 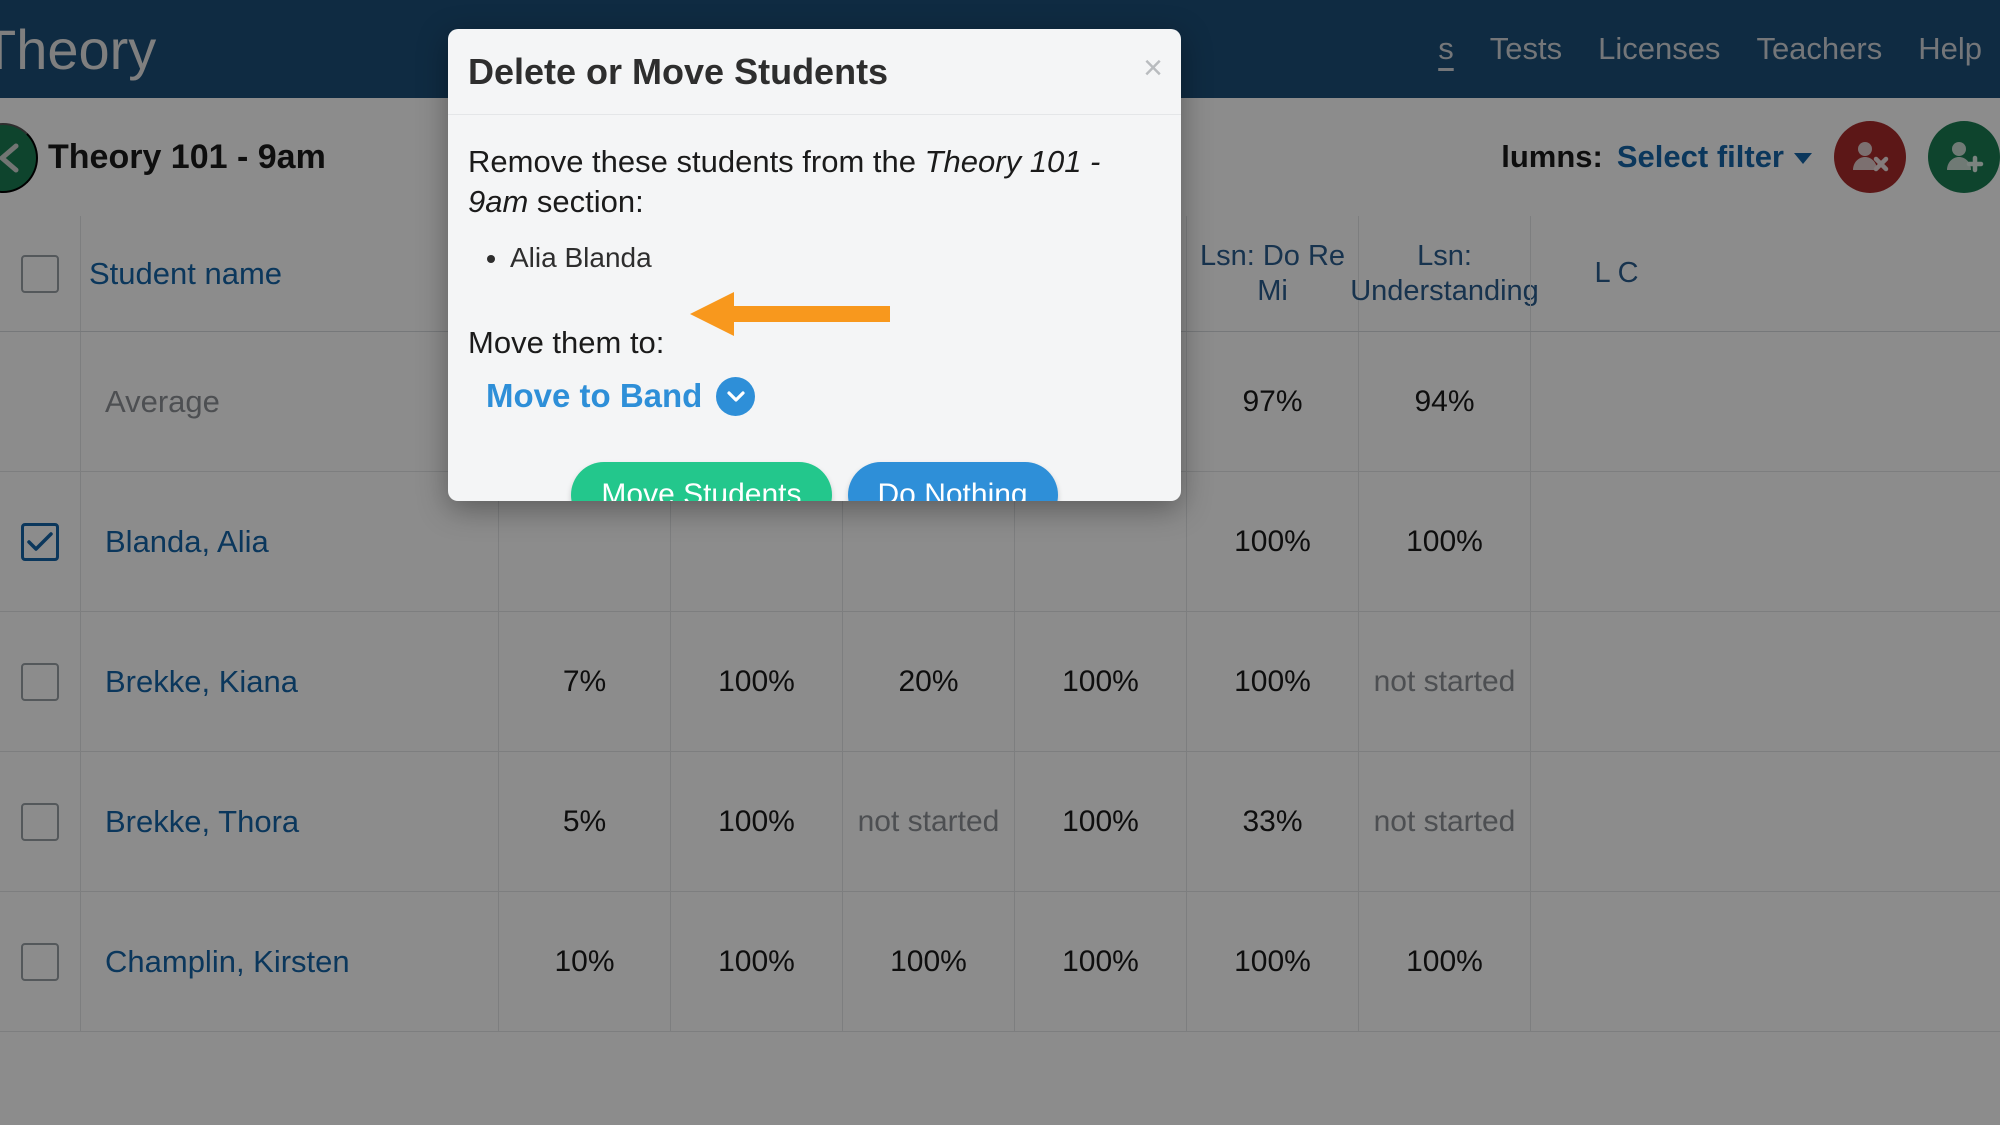 I want to click on row-value: 97%, so click(x=1272, y=401).